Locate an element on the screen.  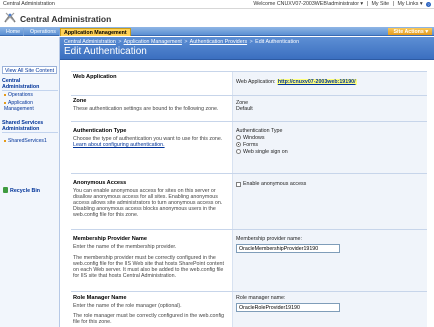
radio-label: Web single sign on is located at coordinates (265, 151).